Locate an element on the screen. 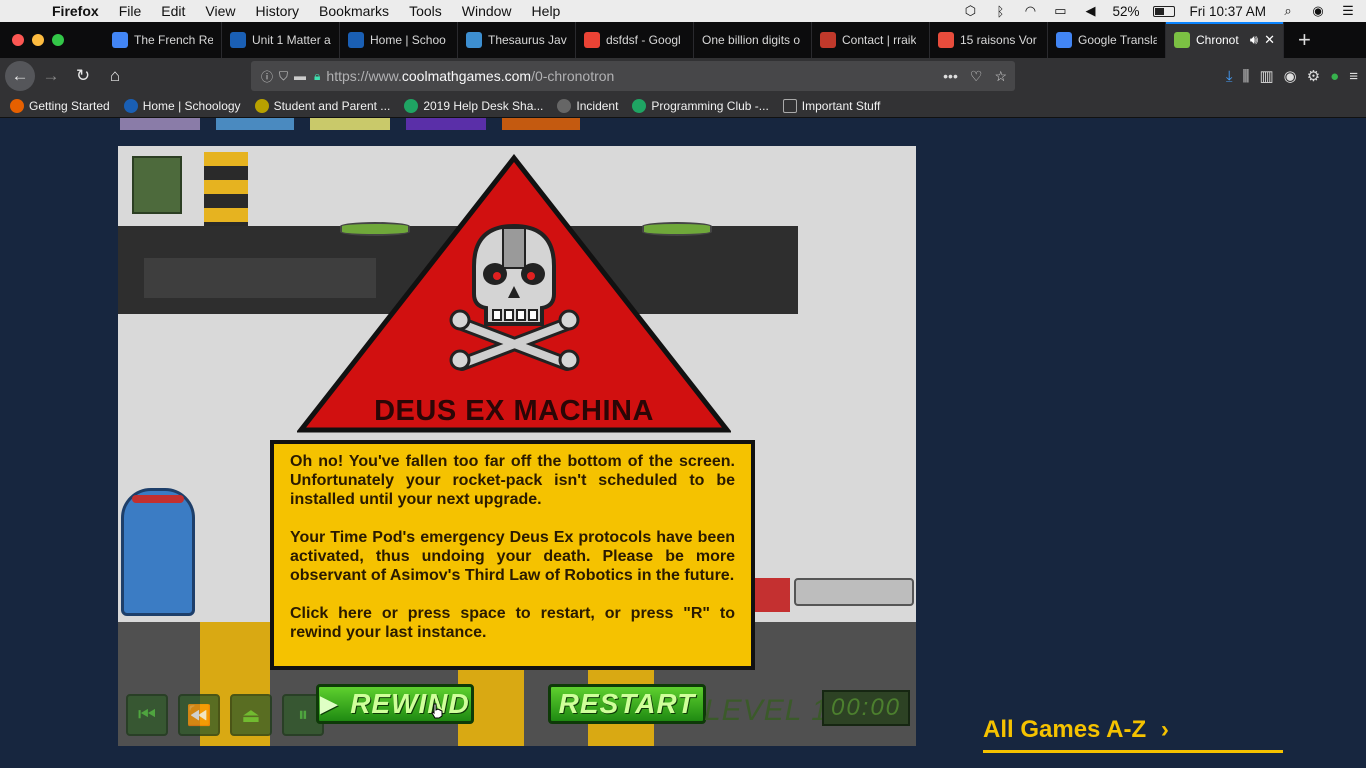 The height and width of the screenshot is (768, 1366). browser-tab: One billion digits o is located at coordinates (753, 40).